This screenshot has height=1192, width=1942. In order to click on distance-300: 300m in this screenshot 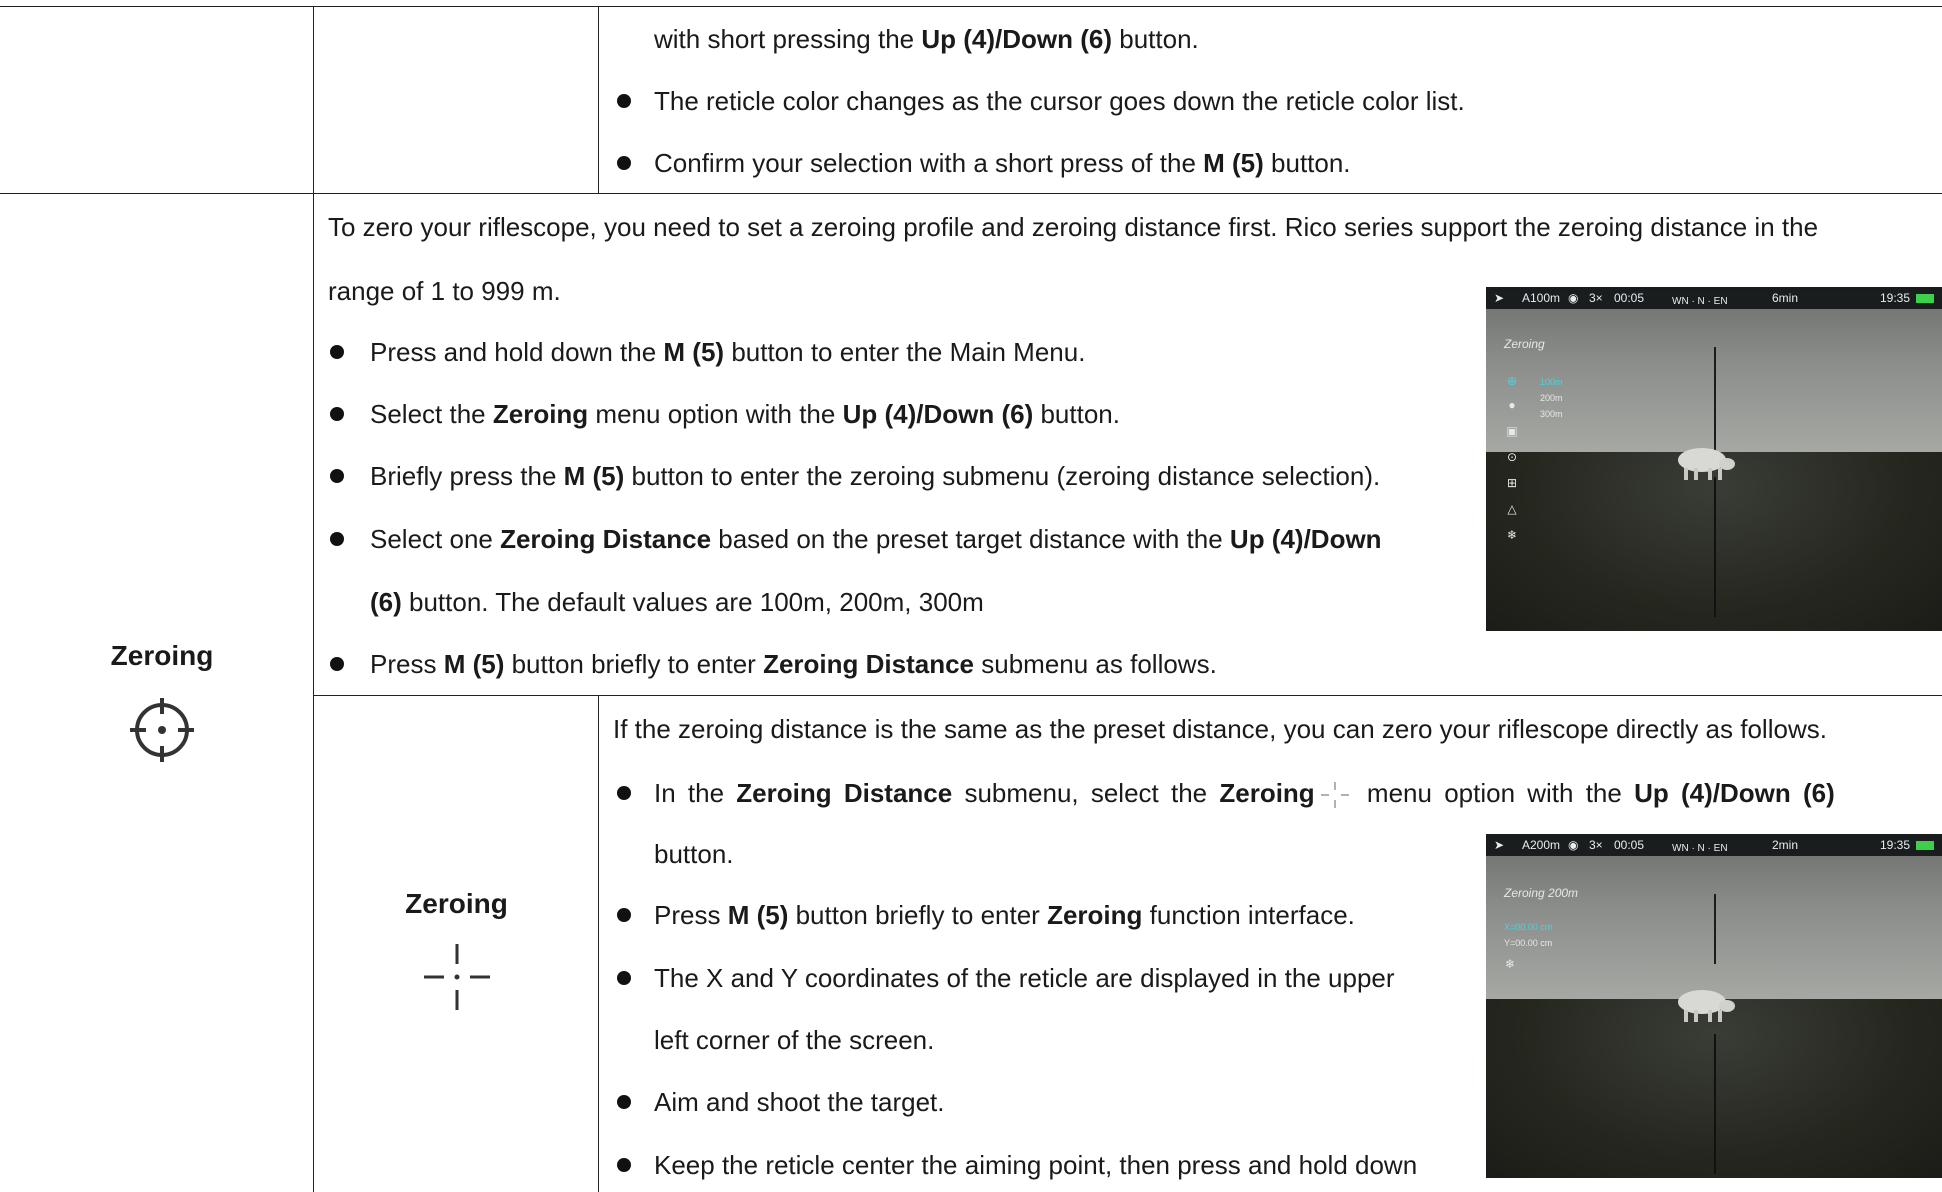, I will do `click(1551, 414)`.